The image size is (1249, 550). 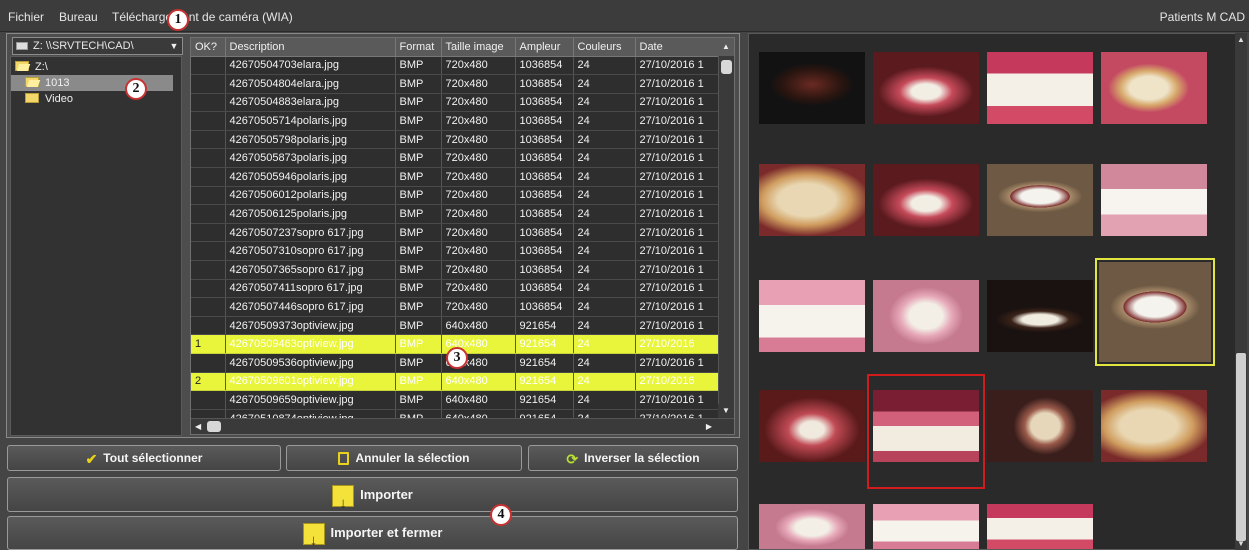 I want to click on column-header: Ampleur, so click(x=544, y=47).